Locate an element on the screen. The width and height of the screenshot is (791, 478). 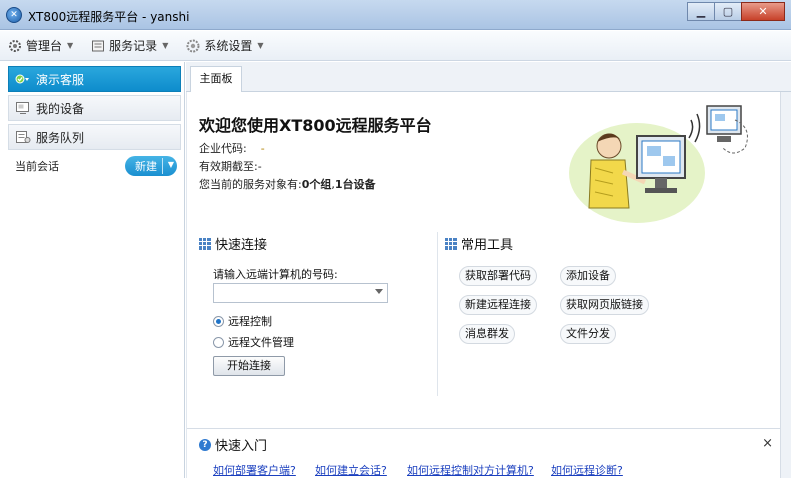
new-remote-connection-button: 新建远程连接 is located at coordinates (498, 305).